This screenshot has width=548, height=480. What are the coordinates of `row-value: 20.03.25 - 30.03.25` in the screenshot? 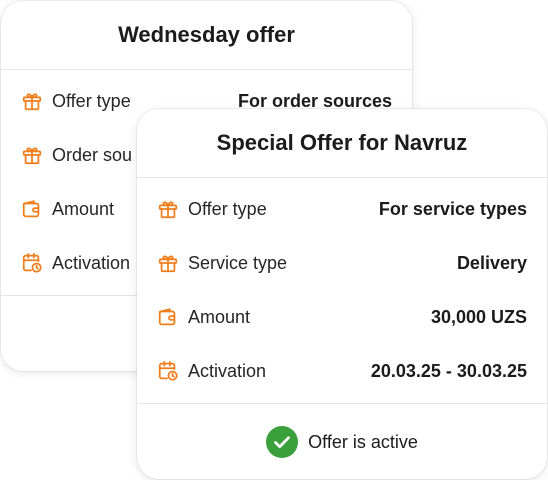 It's located at (448, 370).